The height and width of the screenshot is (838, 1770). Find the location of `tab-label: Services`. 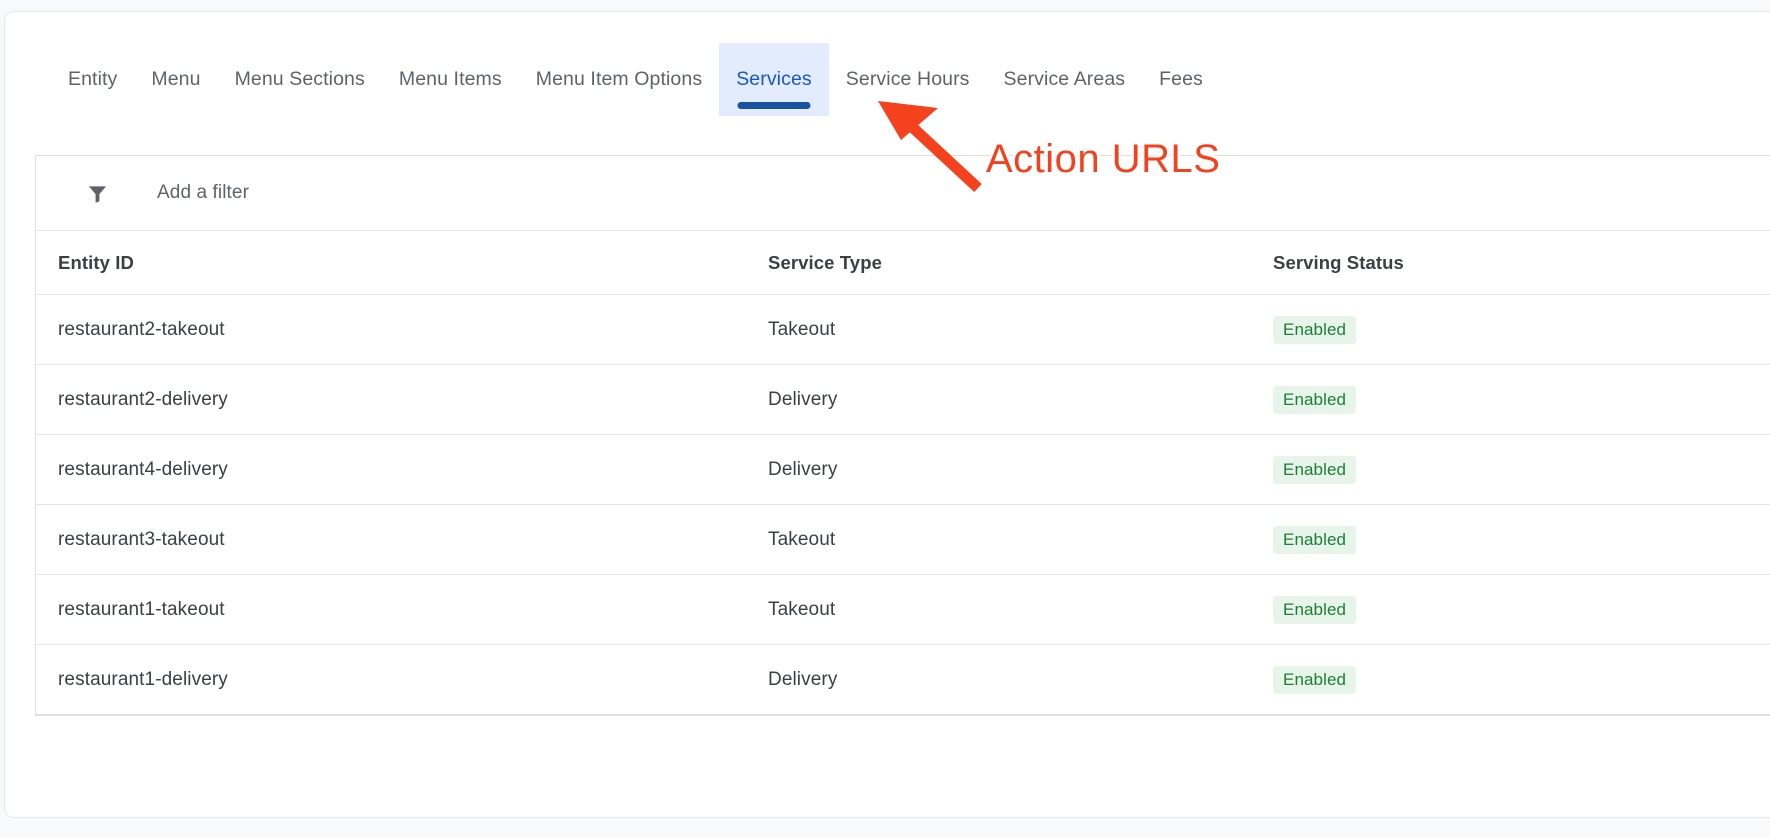

tab-label: Services is located at coordinates (774, 79).